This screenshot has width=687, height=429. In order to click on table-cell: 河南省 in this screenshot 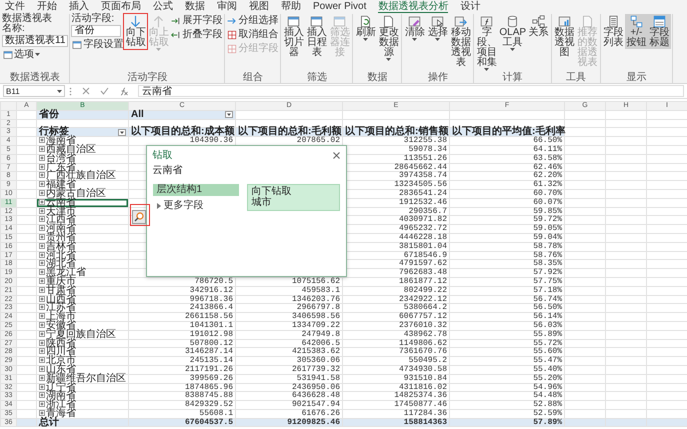, I will do `click(82, 229)`.